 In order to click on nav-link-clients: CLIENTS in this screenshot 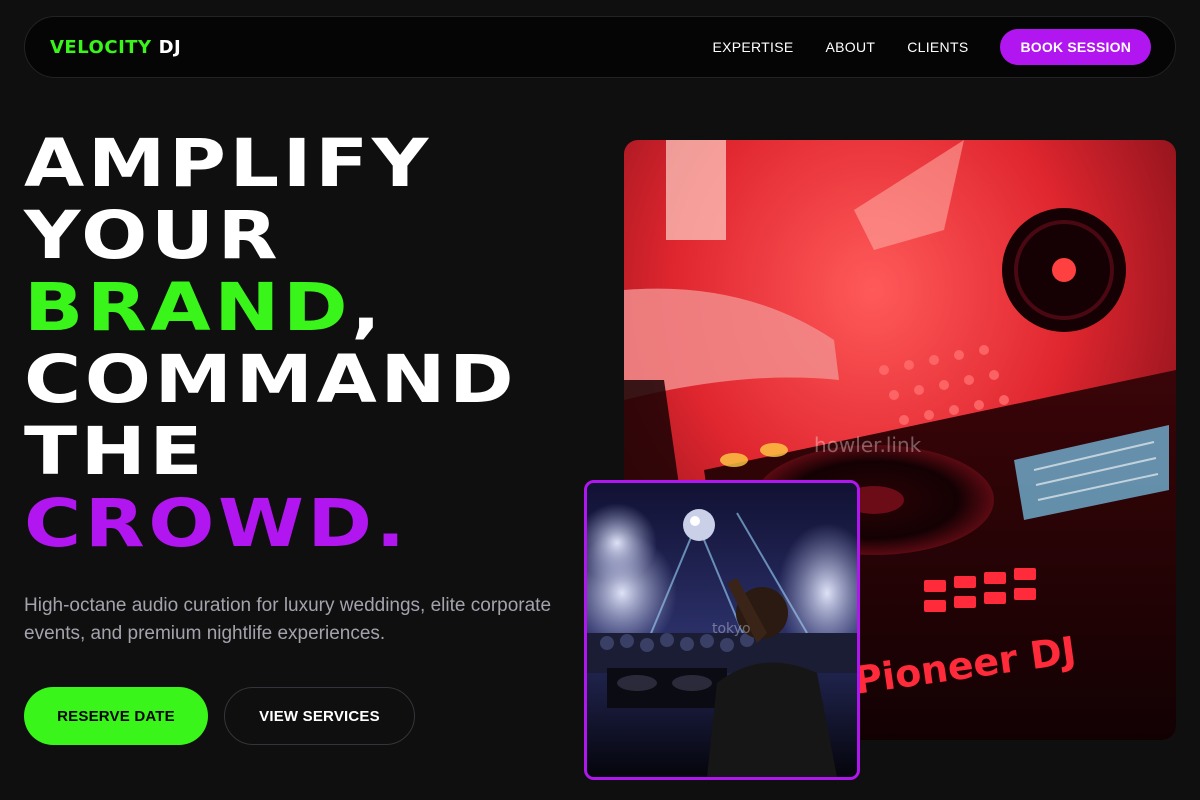, I will do `click(937, 47)`.